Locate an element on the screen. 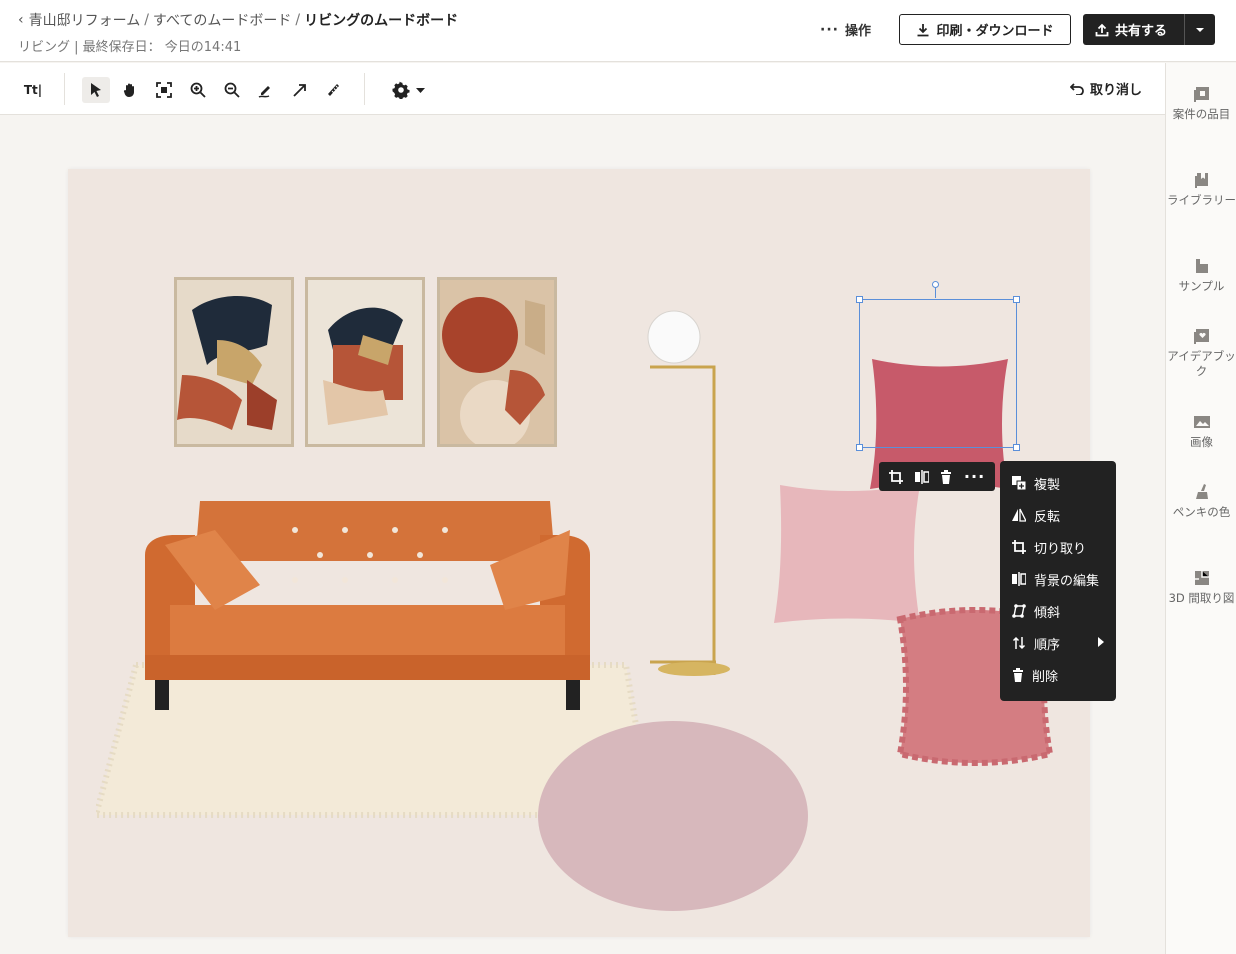 The image size is (1236, 954). zoom-out-icon is located at coordinates (232, 90).